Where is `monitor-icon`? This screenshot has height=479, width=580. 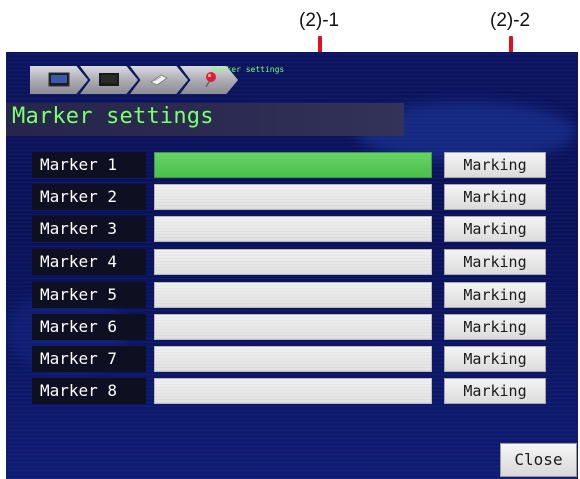
monitor-icon is located at coordinates (59, 79).